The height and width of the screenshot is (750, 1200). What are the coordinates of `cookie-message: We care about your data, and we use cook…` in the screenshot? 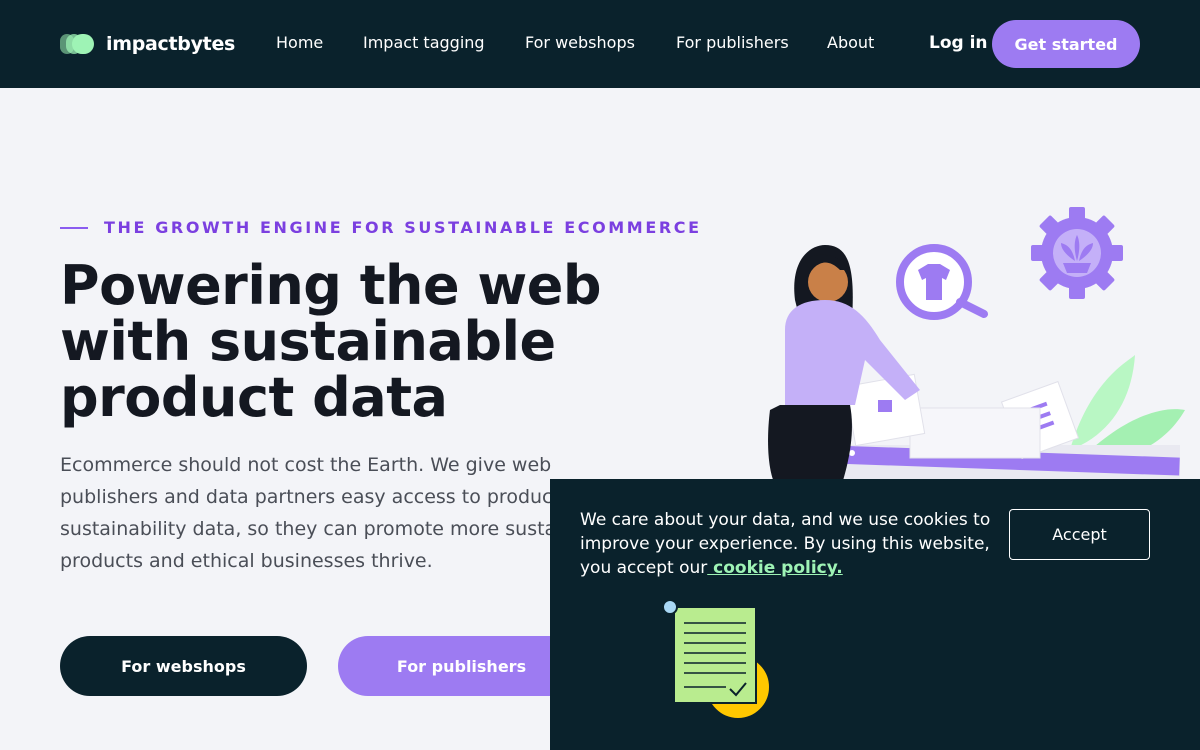 It's located at (792, 544).